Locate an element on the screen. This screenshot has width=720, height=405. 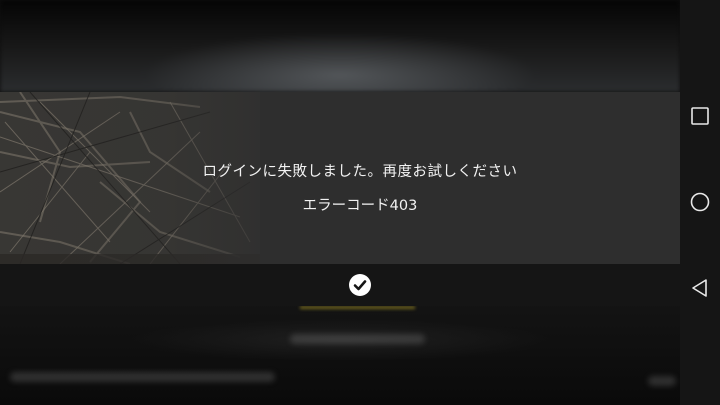
dialog-footer is located at coordinates (340, 285).